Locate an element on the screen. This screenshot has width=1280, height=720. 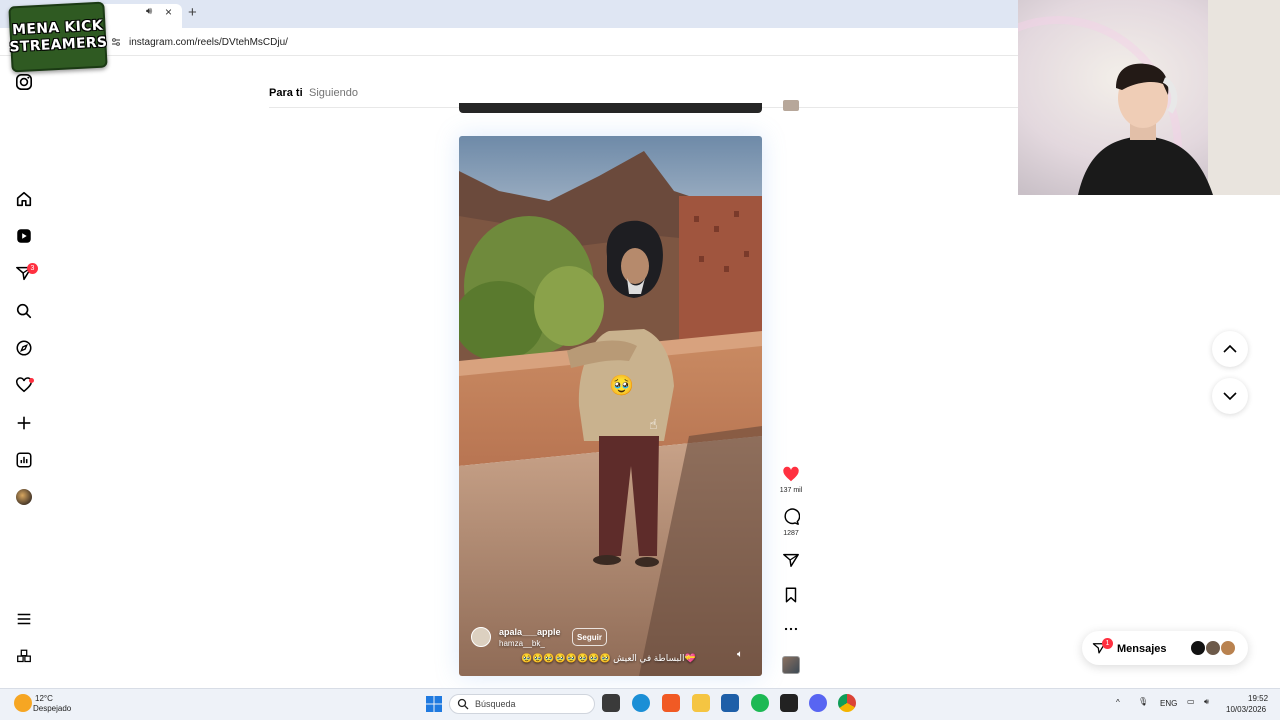
network-icon: ▭ is located at coordinates (1191, 701).